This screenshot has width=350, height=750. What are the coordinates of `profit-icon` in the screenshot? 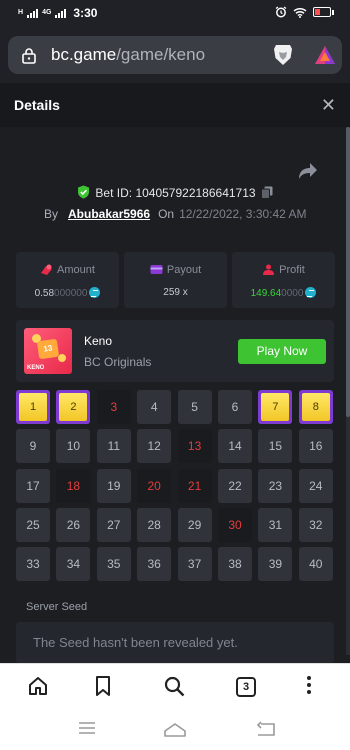 It's located at (269, 269).